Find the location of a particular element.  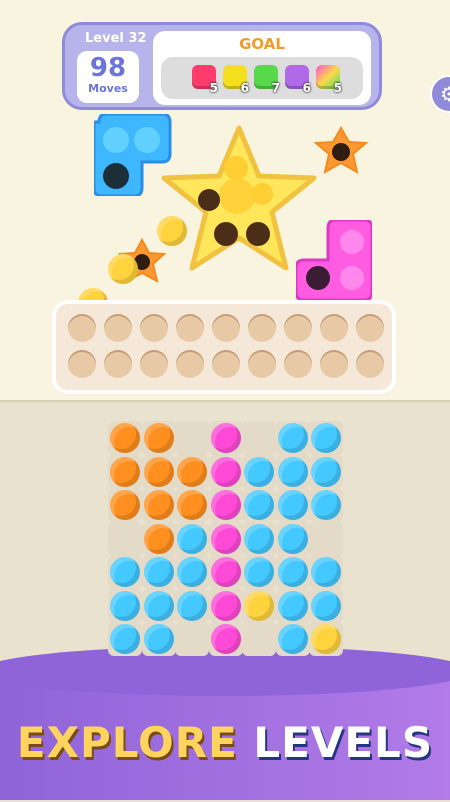

goal-card: GOAL 5 6 7 6 5 is located at coordinates (262, 68).